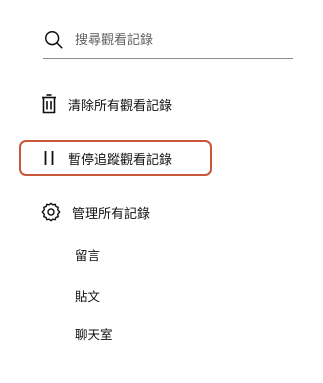 The image size is (323, 383). I want to click on manage-item-comments: 留言, so click(87, 254).